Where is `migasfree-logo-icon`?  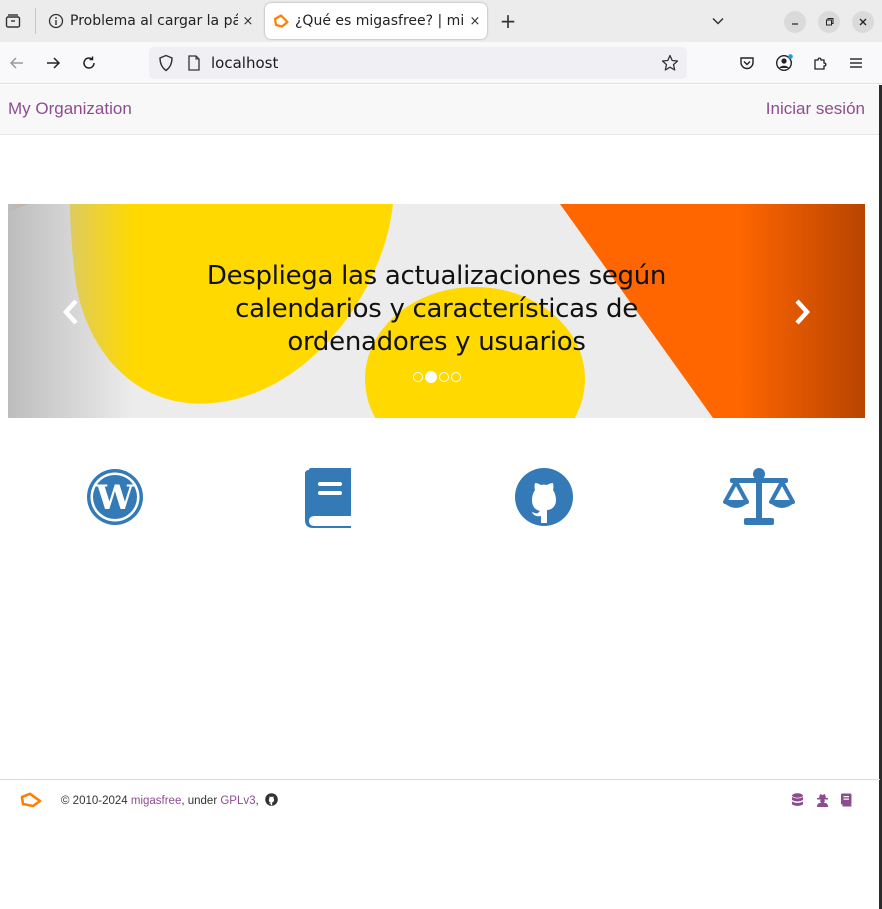 migasfree-logo-icon is located at coordinates (31, 802).